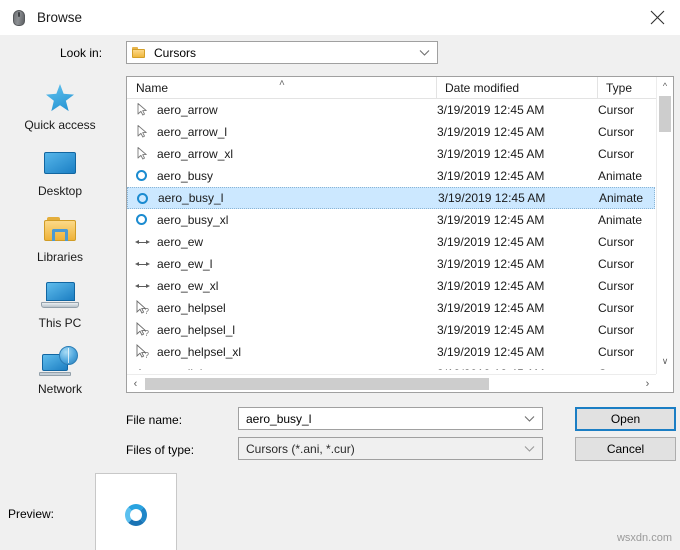  Describe the element at coordinates (60, 177) in the screenshot. I see `sidebar-item-desktop: Desktop` at that location.